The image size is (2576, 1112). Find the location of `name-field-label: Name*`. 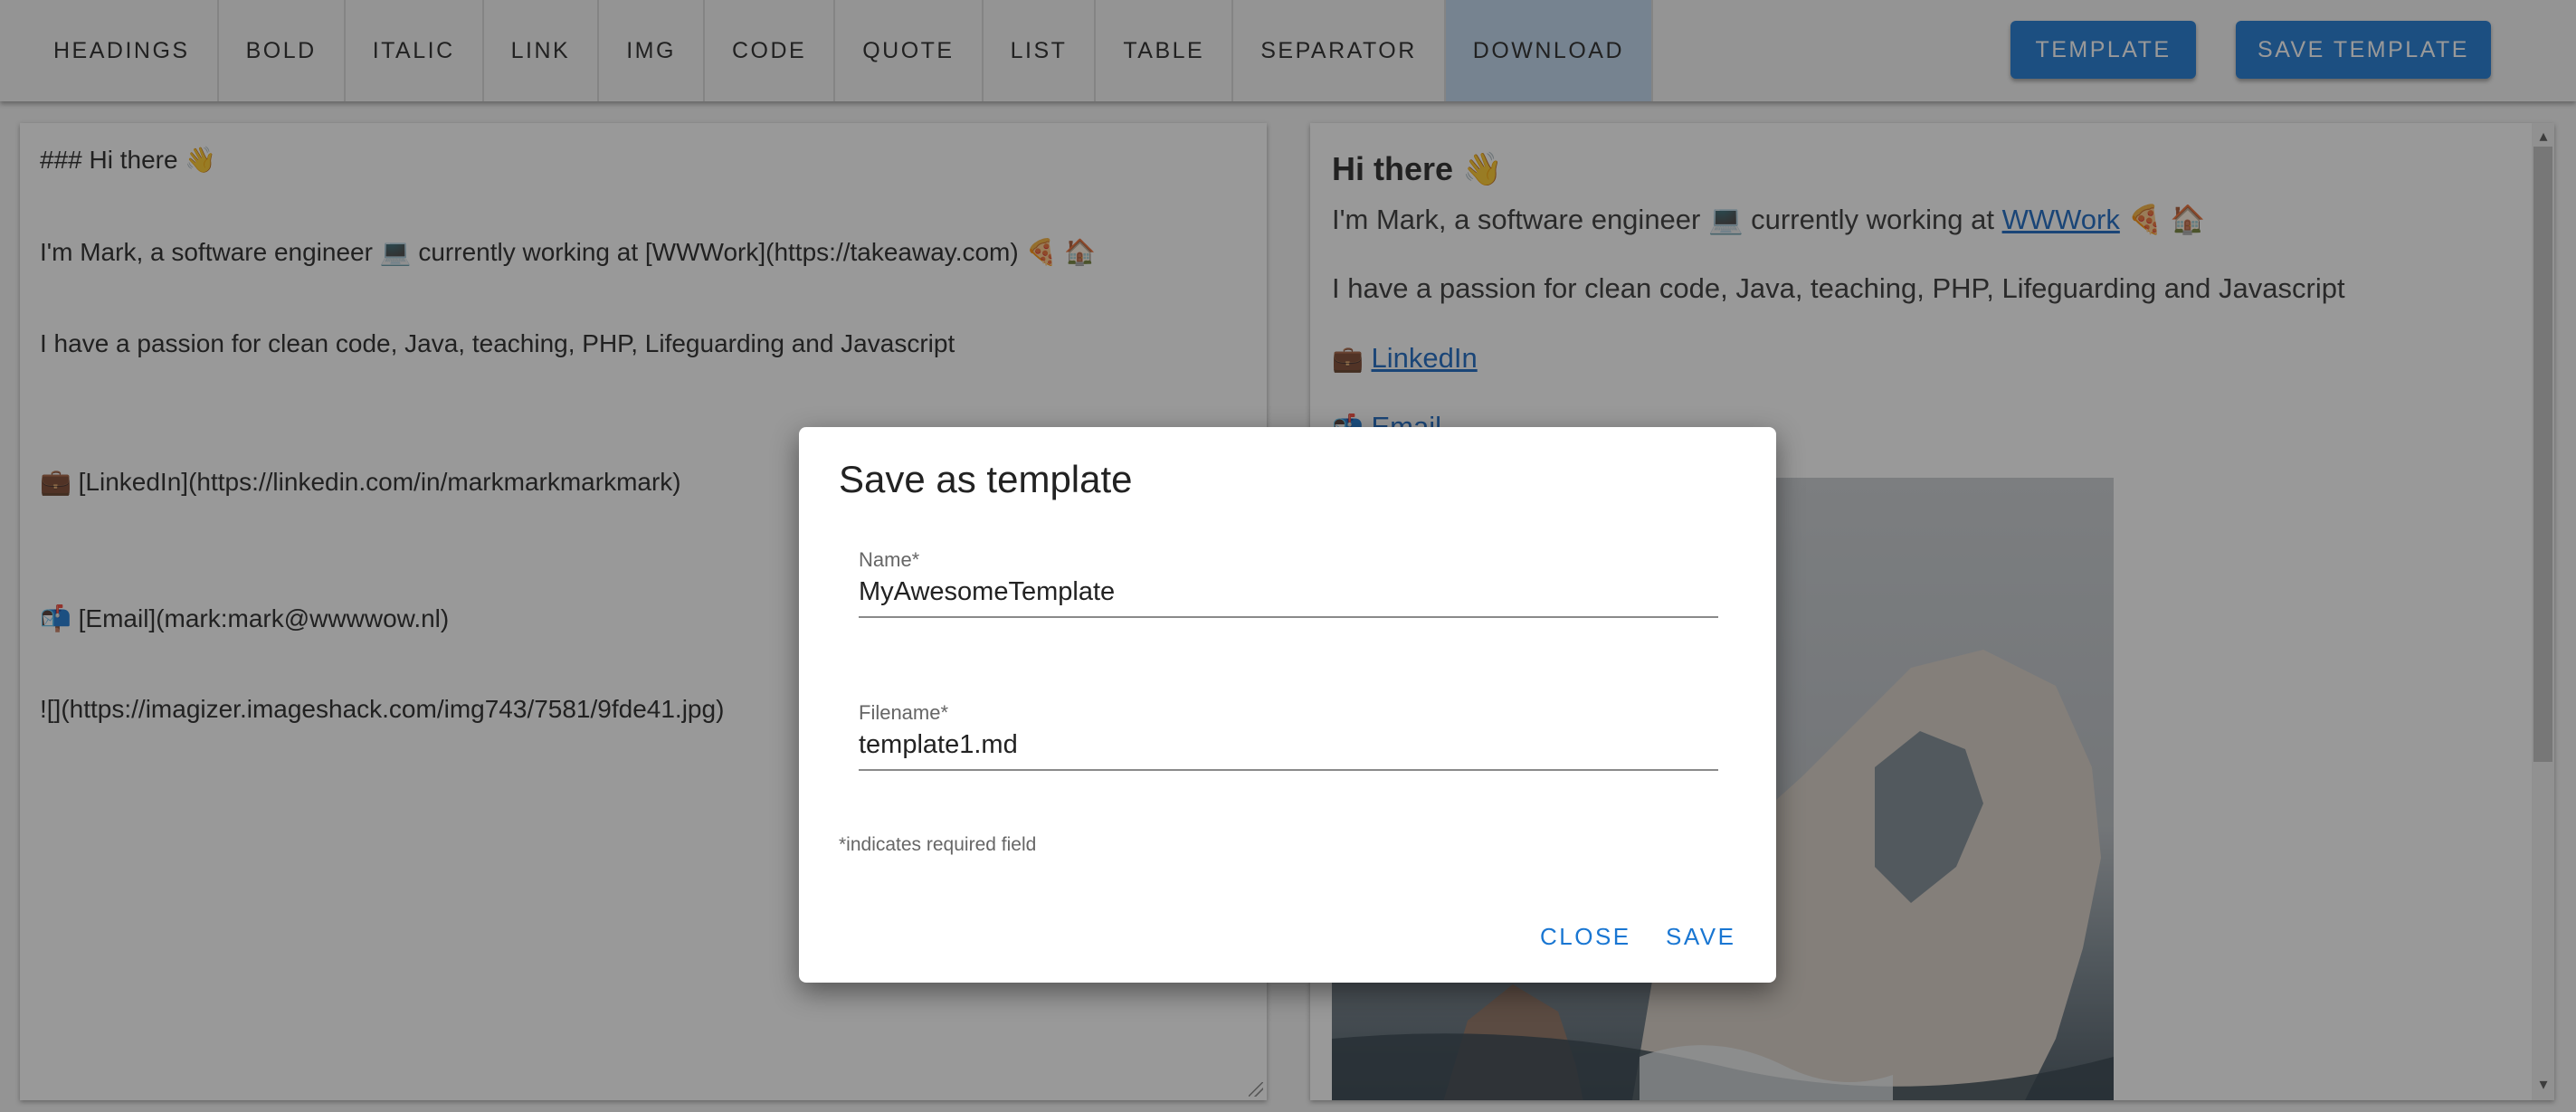

name-field-label: Name* is located at coordinates (890, 559).